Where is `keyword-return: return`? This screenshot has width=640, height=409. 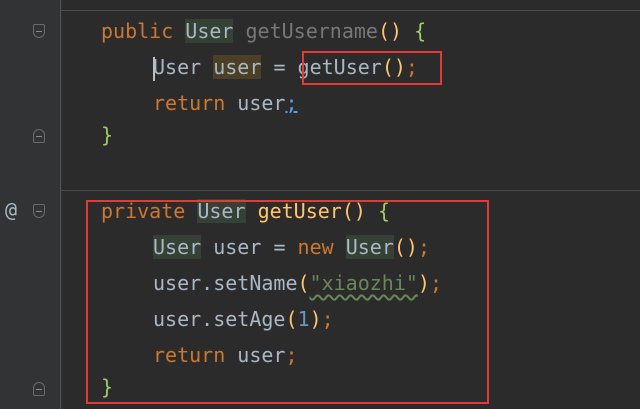 keyword-return: return is located at coordinates (189, 103).